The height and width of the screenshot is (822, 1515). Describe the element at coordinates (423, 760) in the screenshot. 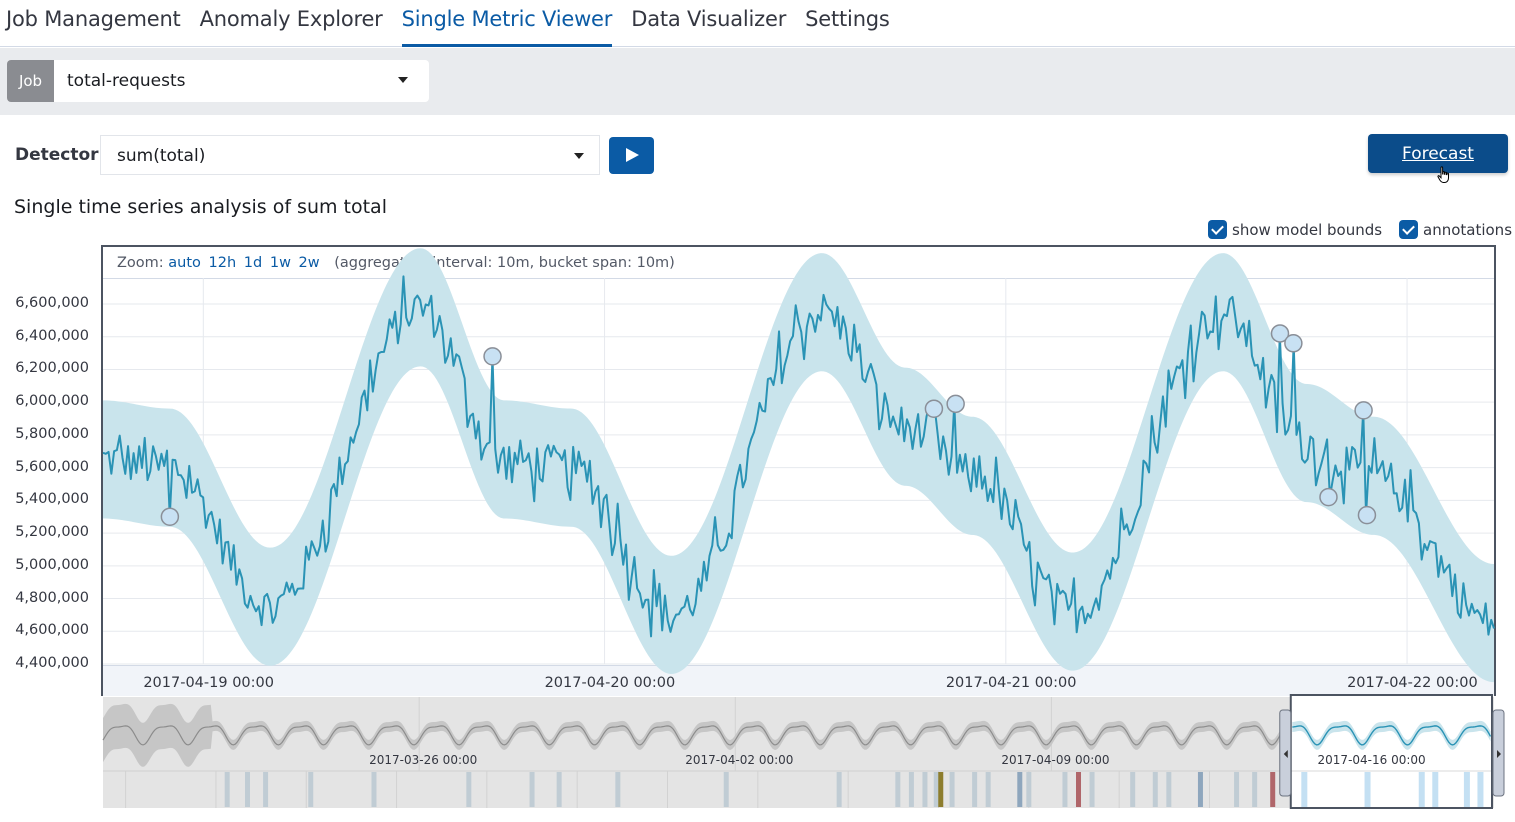

I see `context-x-tick-label: 2017-03-26 00:00` at that location.